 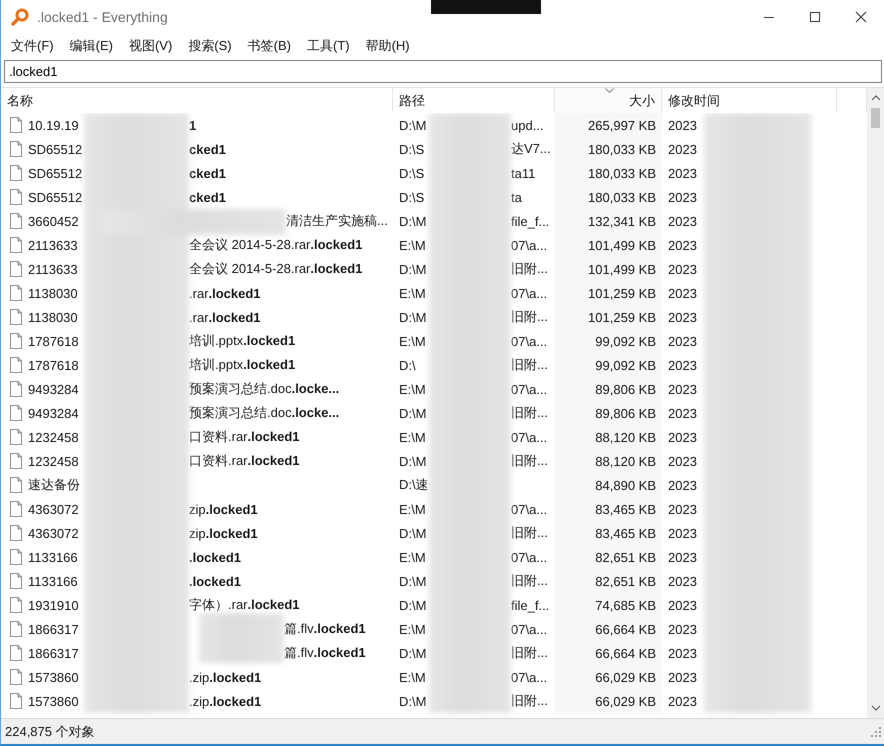 I want to click on resize-grip-icon, so click(x=876, y=731).